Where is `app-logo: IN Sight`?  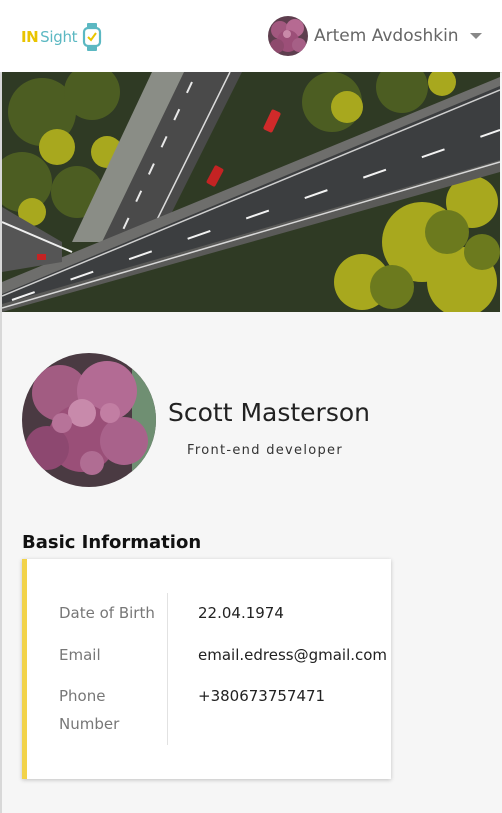
app-logo: IN Sight is located at coordinates (61, 37).